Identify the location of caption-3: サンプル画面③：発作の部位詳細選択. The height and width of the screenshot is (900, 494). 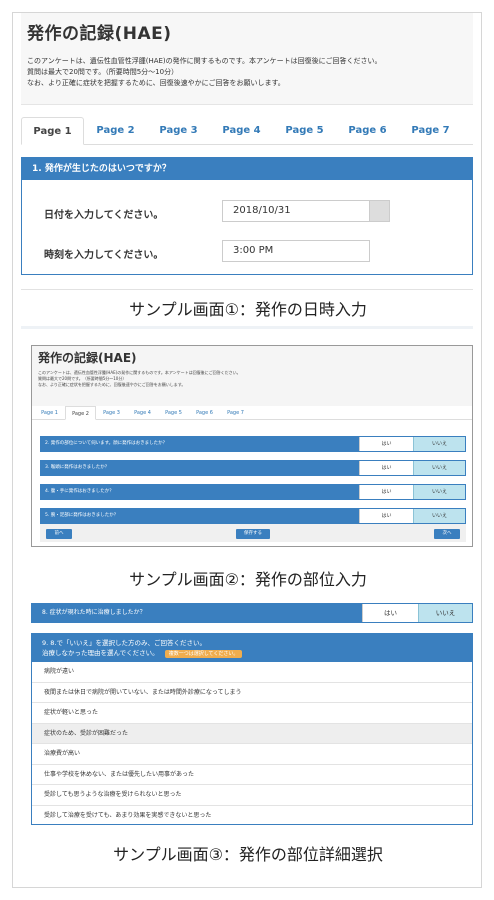
(248, 854).